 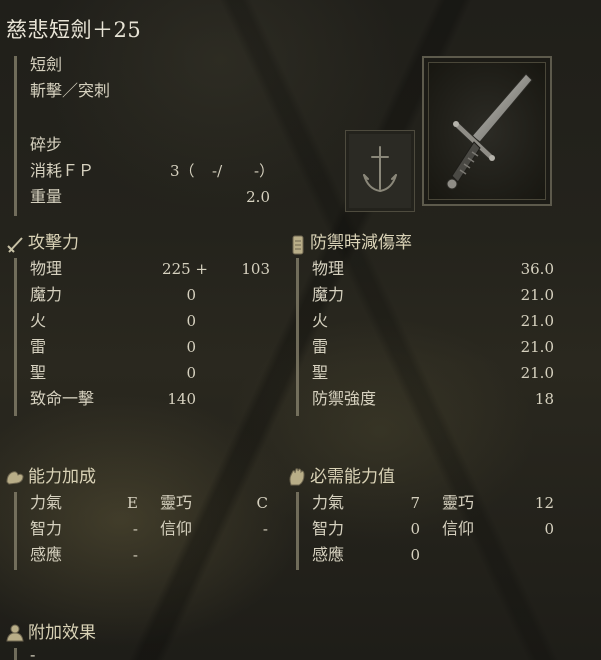 I want to click on ash-of-war-slot, so click(x=380, y=171).